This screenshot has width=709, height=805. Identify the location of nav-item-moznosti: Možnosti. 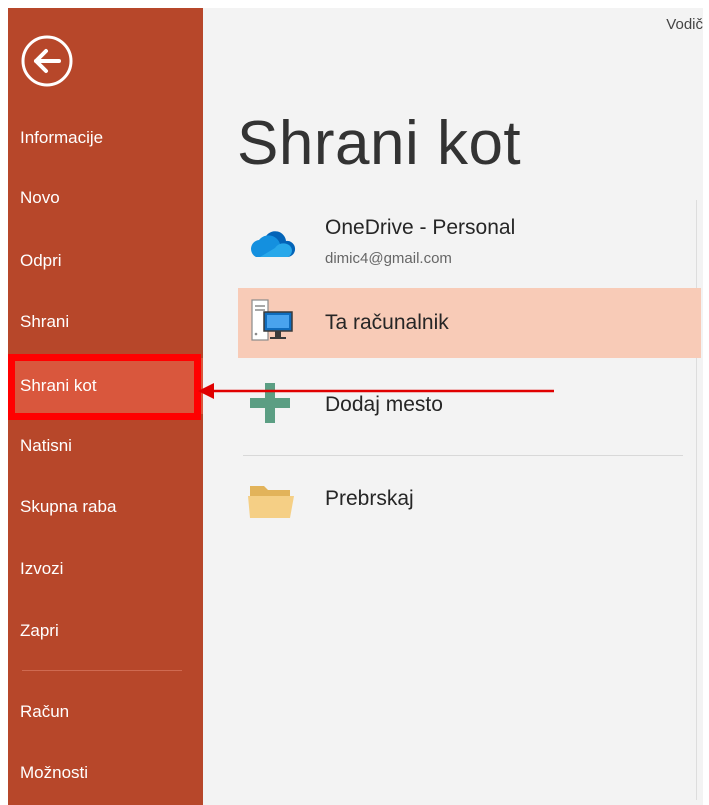
(105, 773).